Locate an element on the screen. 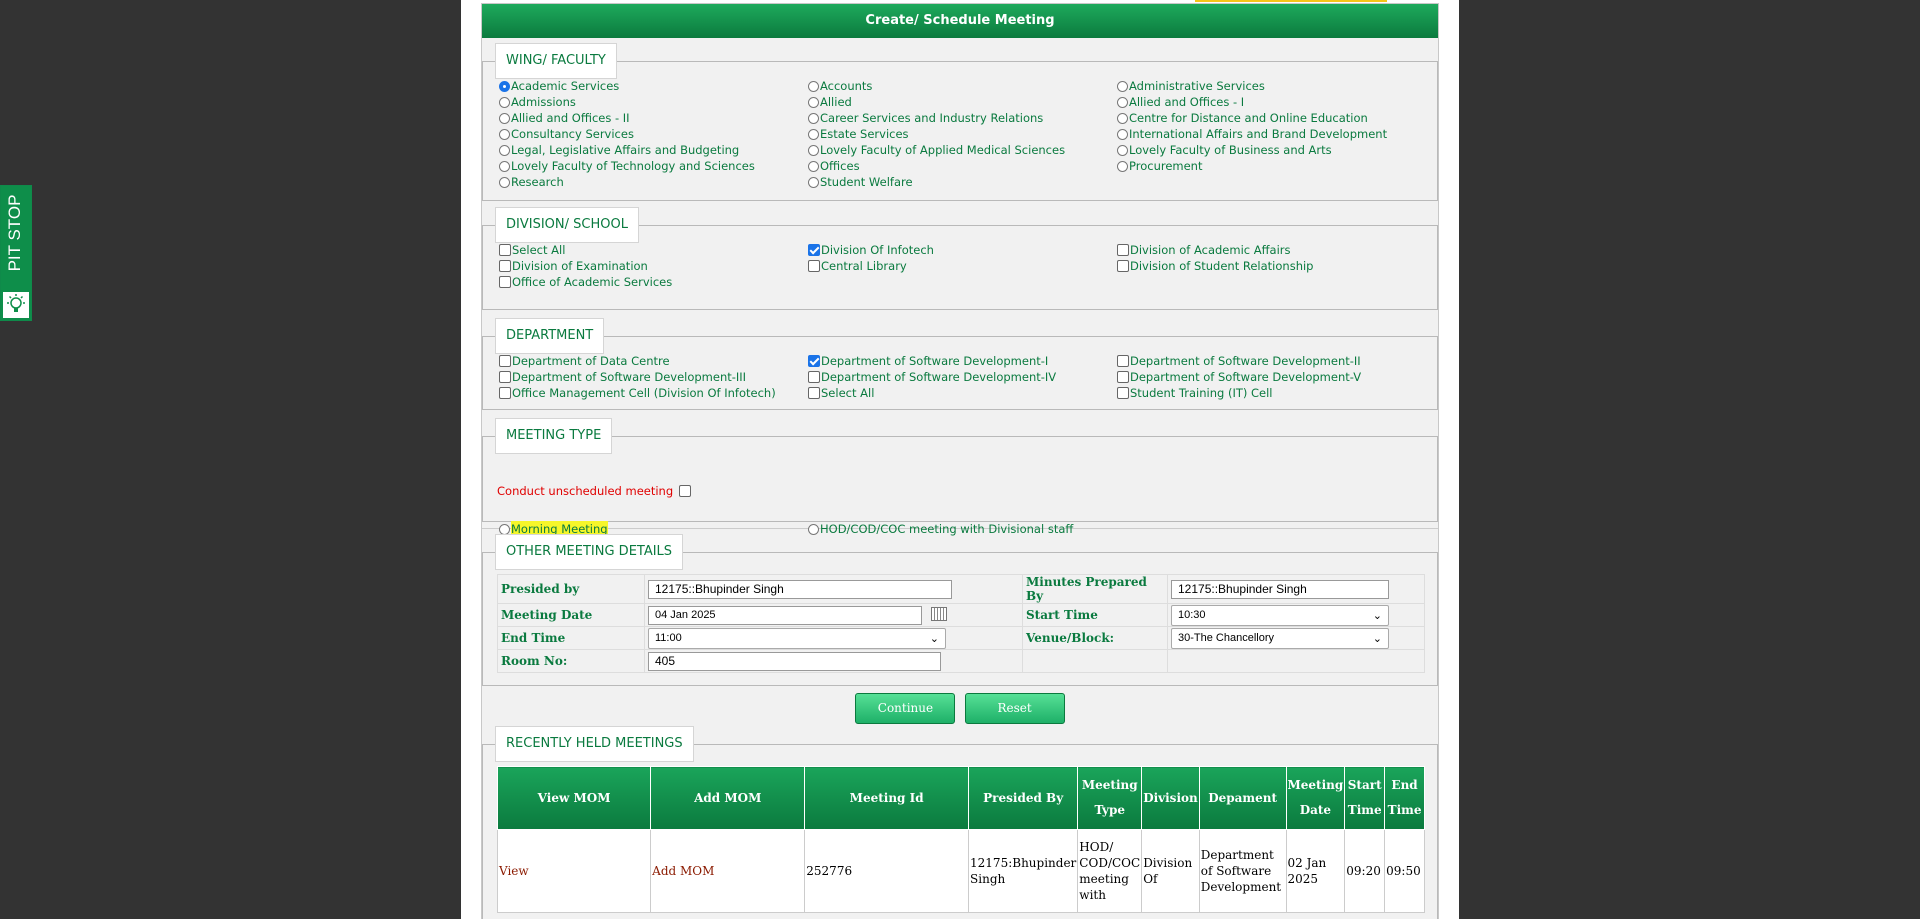 Image resolution: width=1920 pixels, height=919 pixels. wing-option-label: Research is located at coordinates (537, 182).